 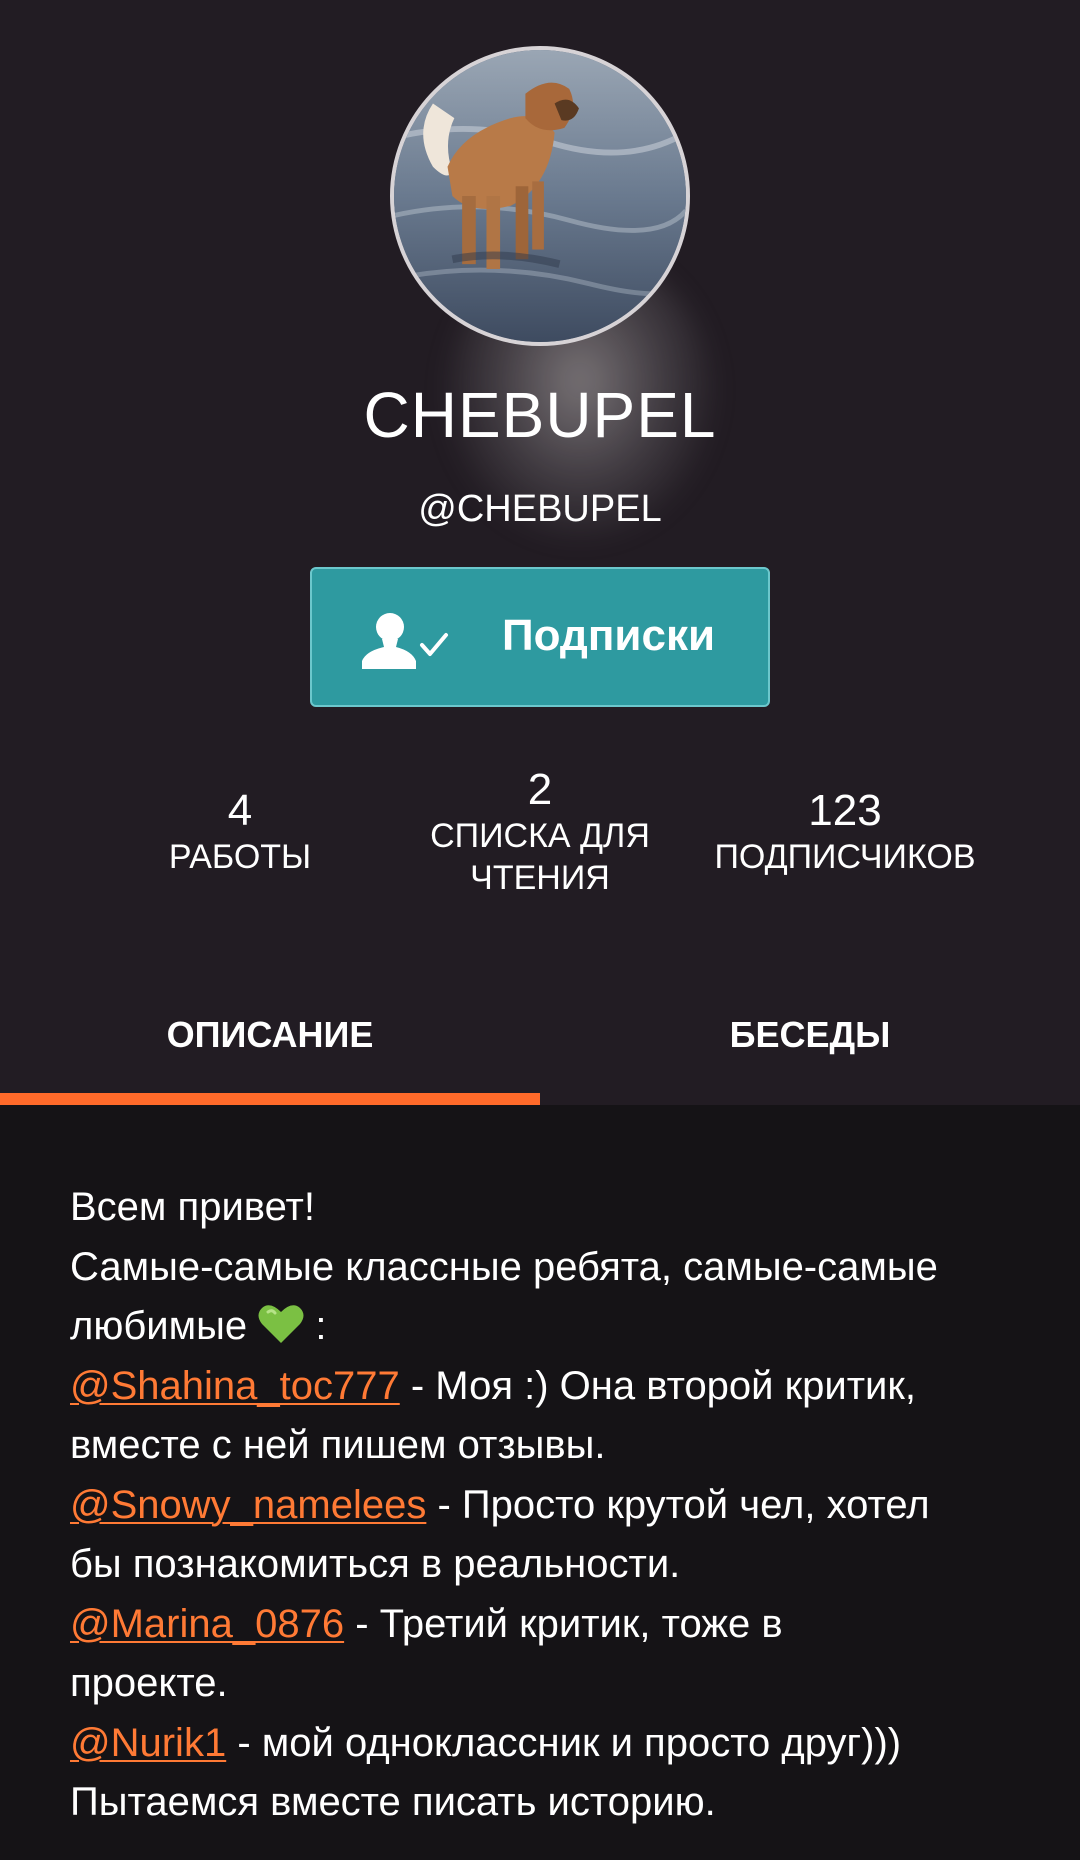 I want to click on stat-followers-label: ПОДПИСЧИКОВ, so click(x=845, y=857).